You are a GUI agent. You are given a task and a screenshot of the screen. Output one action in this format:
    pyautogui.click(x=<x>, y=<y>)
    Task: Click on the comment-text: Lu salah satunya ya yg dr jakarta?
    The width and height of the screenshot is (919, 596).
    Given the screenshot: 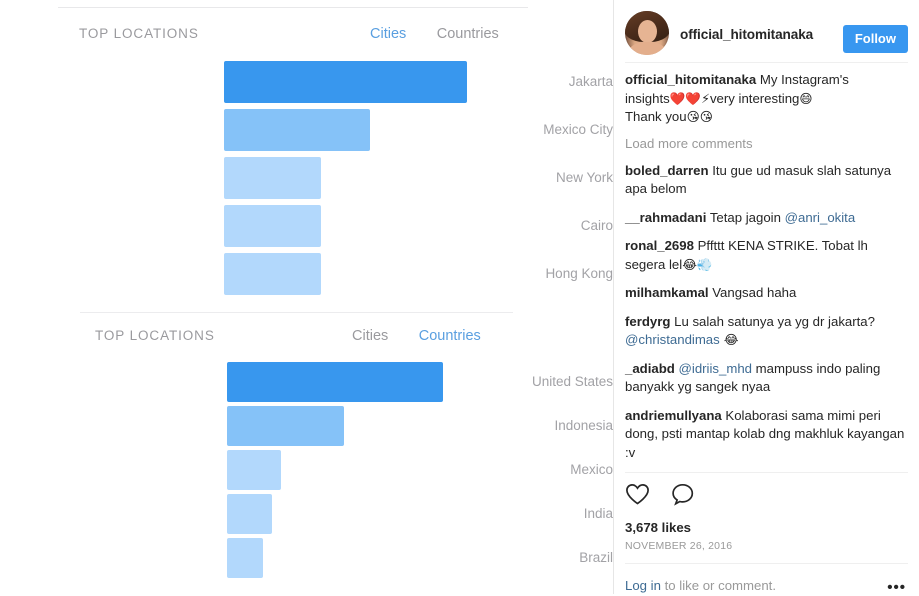 What is the action you would take?
    pyautogui.click(x=774, y=321)
    